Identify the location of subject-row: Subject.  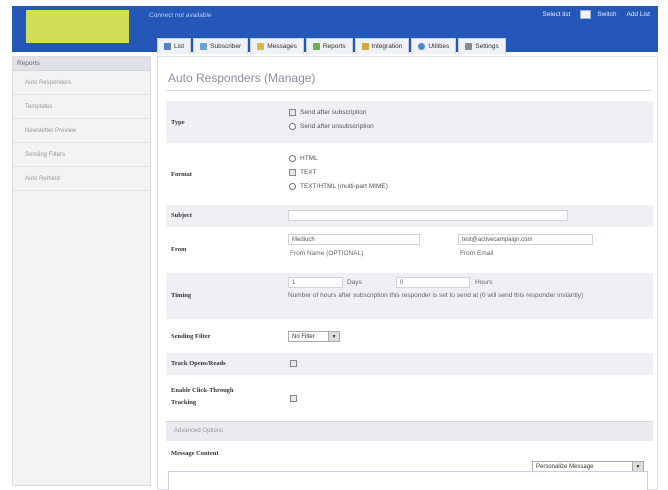
(409, 216).